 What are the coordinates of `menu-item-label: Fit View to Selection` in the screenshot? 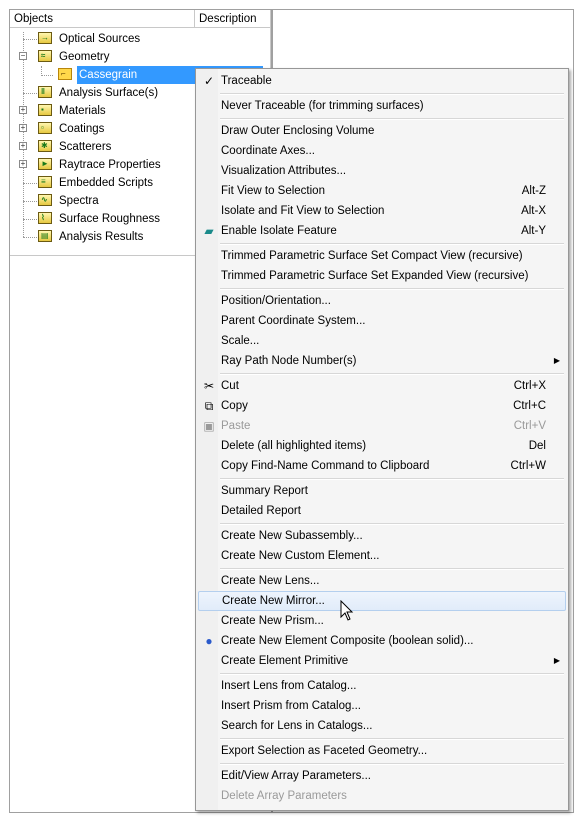 It's located at (273, 191).